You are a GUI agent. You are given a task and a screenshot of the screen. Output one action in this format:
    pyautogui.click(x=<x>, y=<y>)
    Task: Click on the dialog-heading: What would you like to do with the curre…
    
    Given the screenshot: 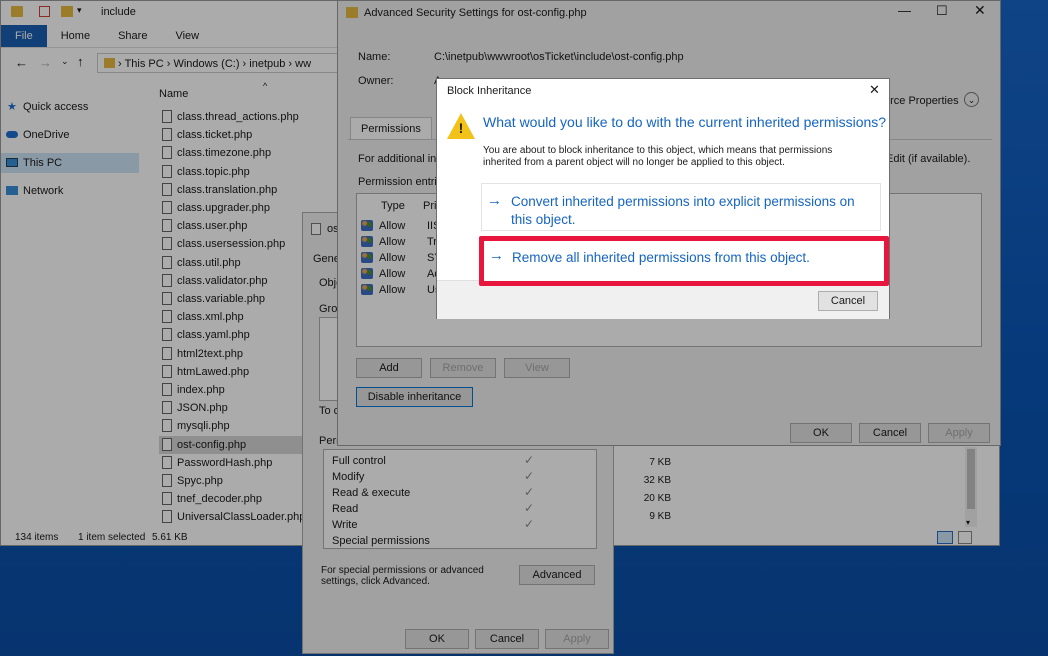 What is the action you would take?
    pyautogui.click(x=685, y=122)
    